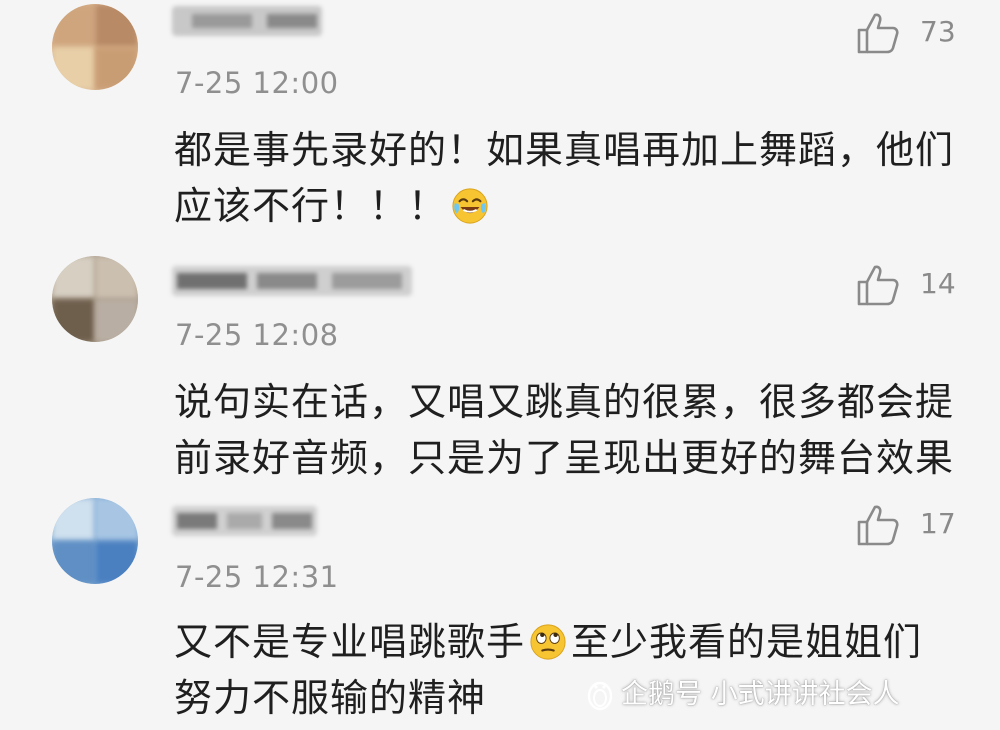 This screenshot has width=1000, height=730. I want to click on comment-text-line: 前录好音频，只是为了呈现出更好的舞台效果, so click(564, 458).